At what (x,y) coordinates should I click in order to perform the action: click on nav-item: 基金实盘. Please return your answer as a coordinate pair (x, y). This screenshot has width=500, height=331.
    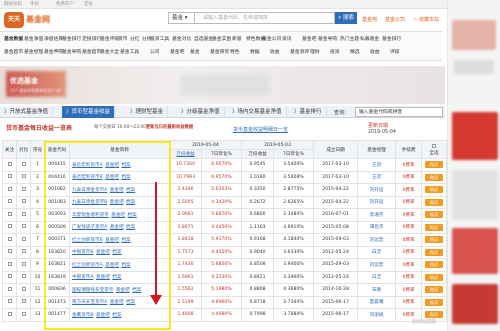
    Looking at the image, I should click on (221, 38).